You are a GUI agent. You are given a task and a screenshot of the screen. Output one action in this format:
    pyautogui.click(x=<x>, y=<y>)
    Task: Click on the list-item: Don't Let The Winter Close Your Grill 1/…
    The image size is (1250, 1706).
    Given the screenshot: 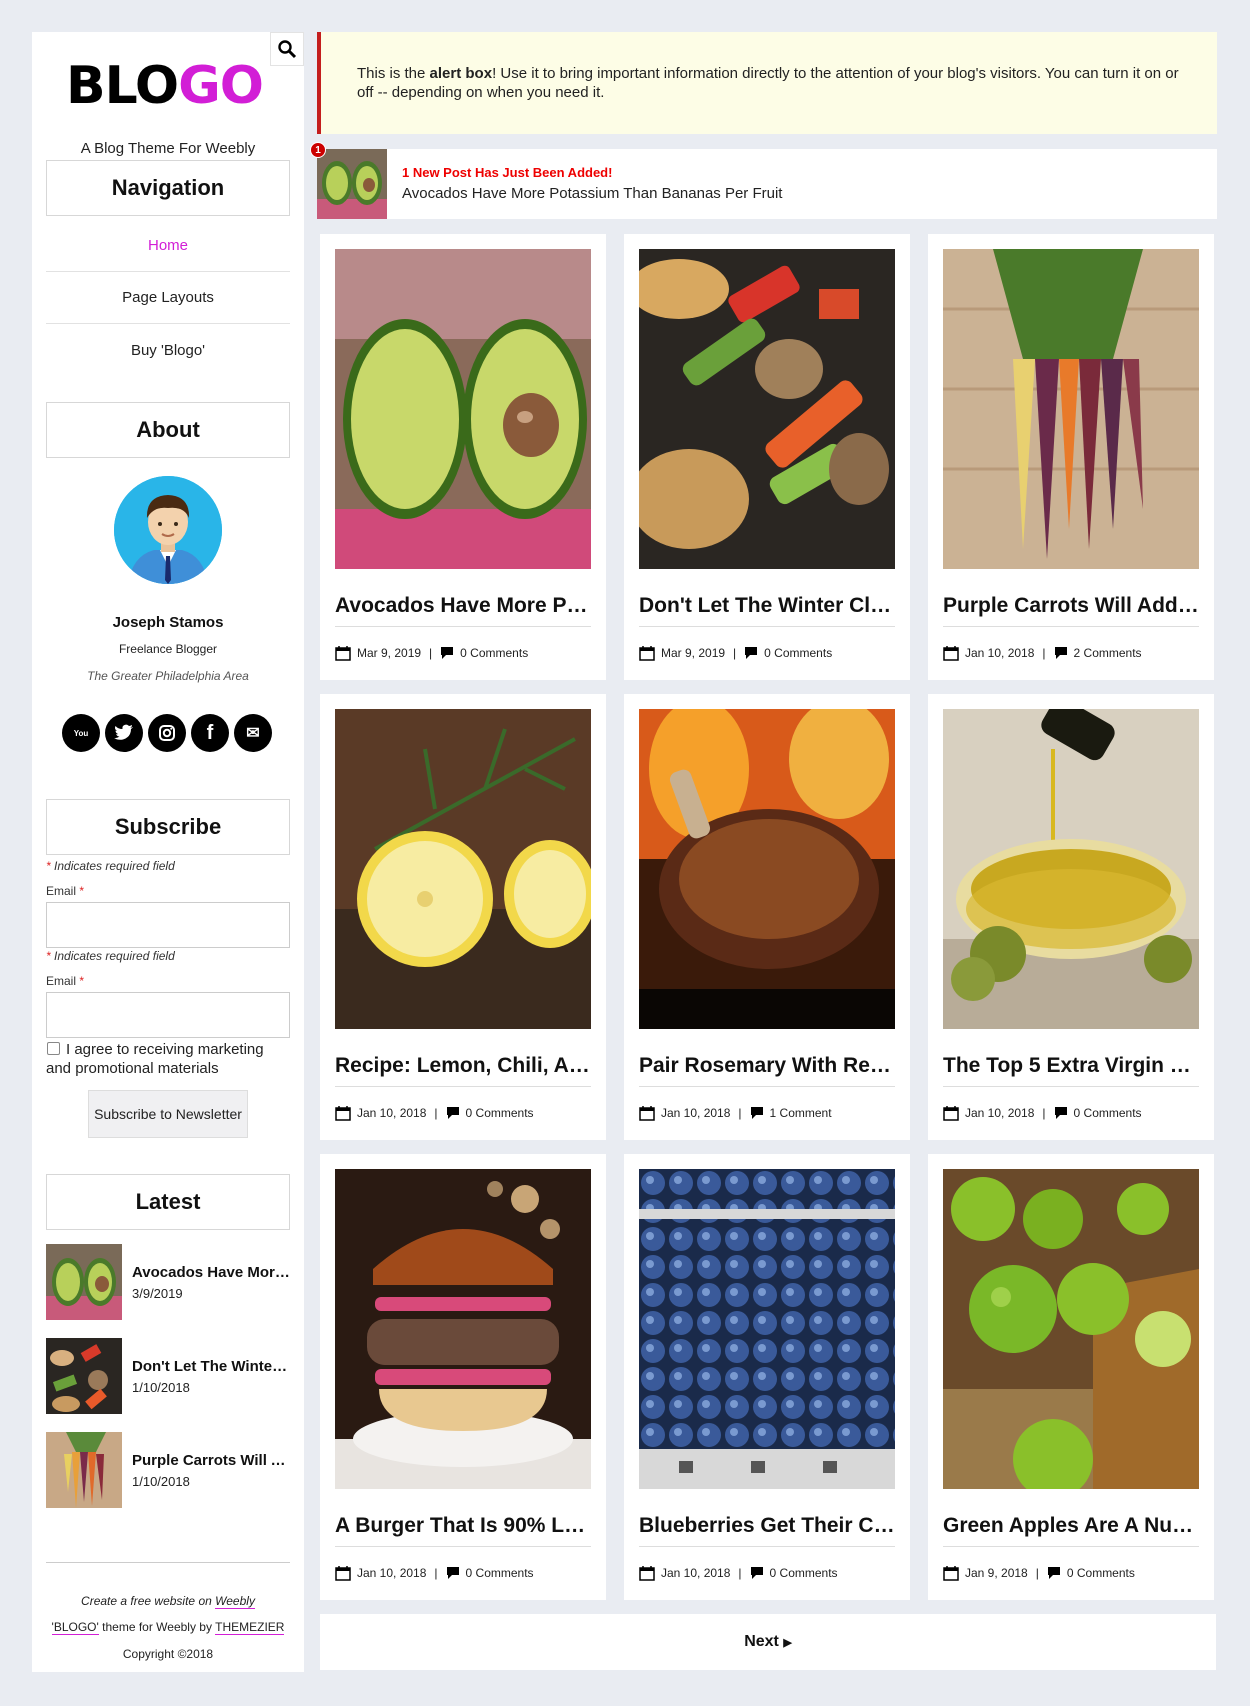 What is the action you would take?
    pyautogui.click(x=168, y=1376)
    